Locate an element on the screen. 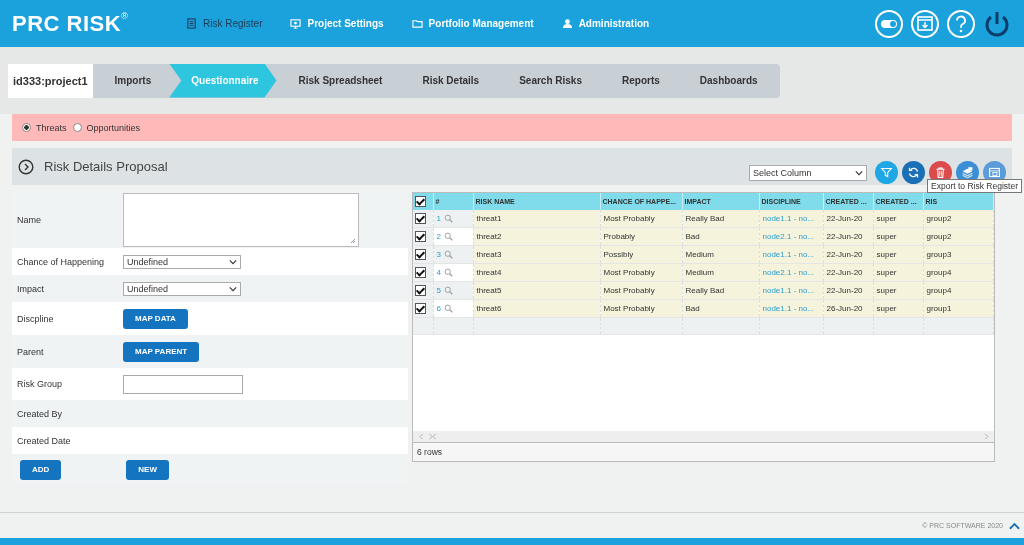 Image resolution: width=1024 pixels, height=545 pixels. new-button: NEW is located at coordinates (147, 469).